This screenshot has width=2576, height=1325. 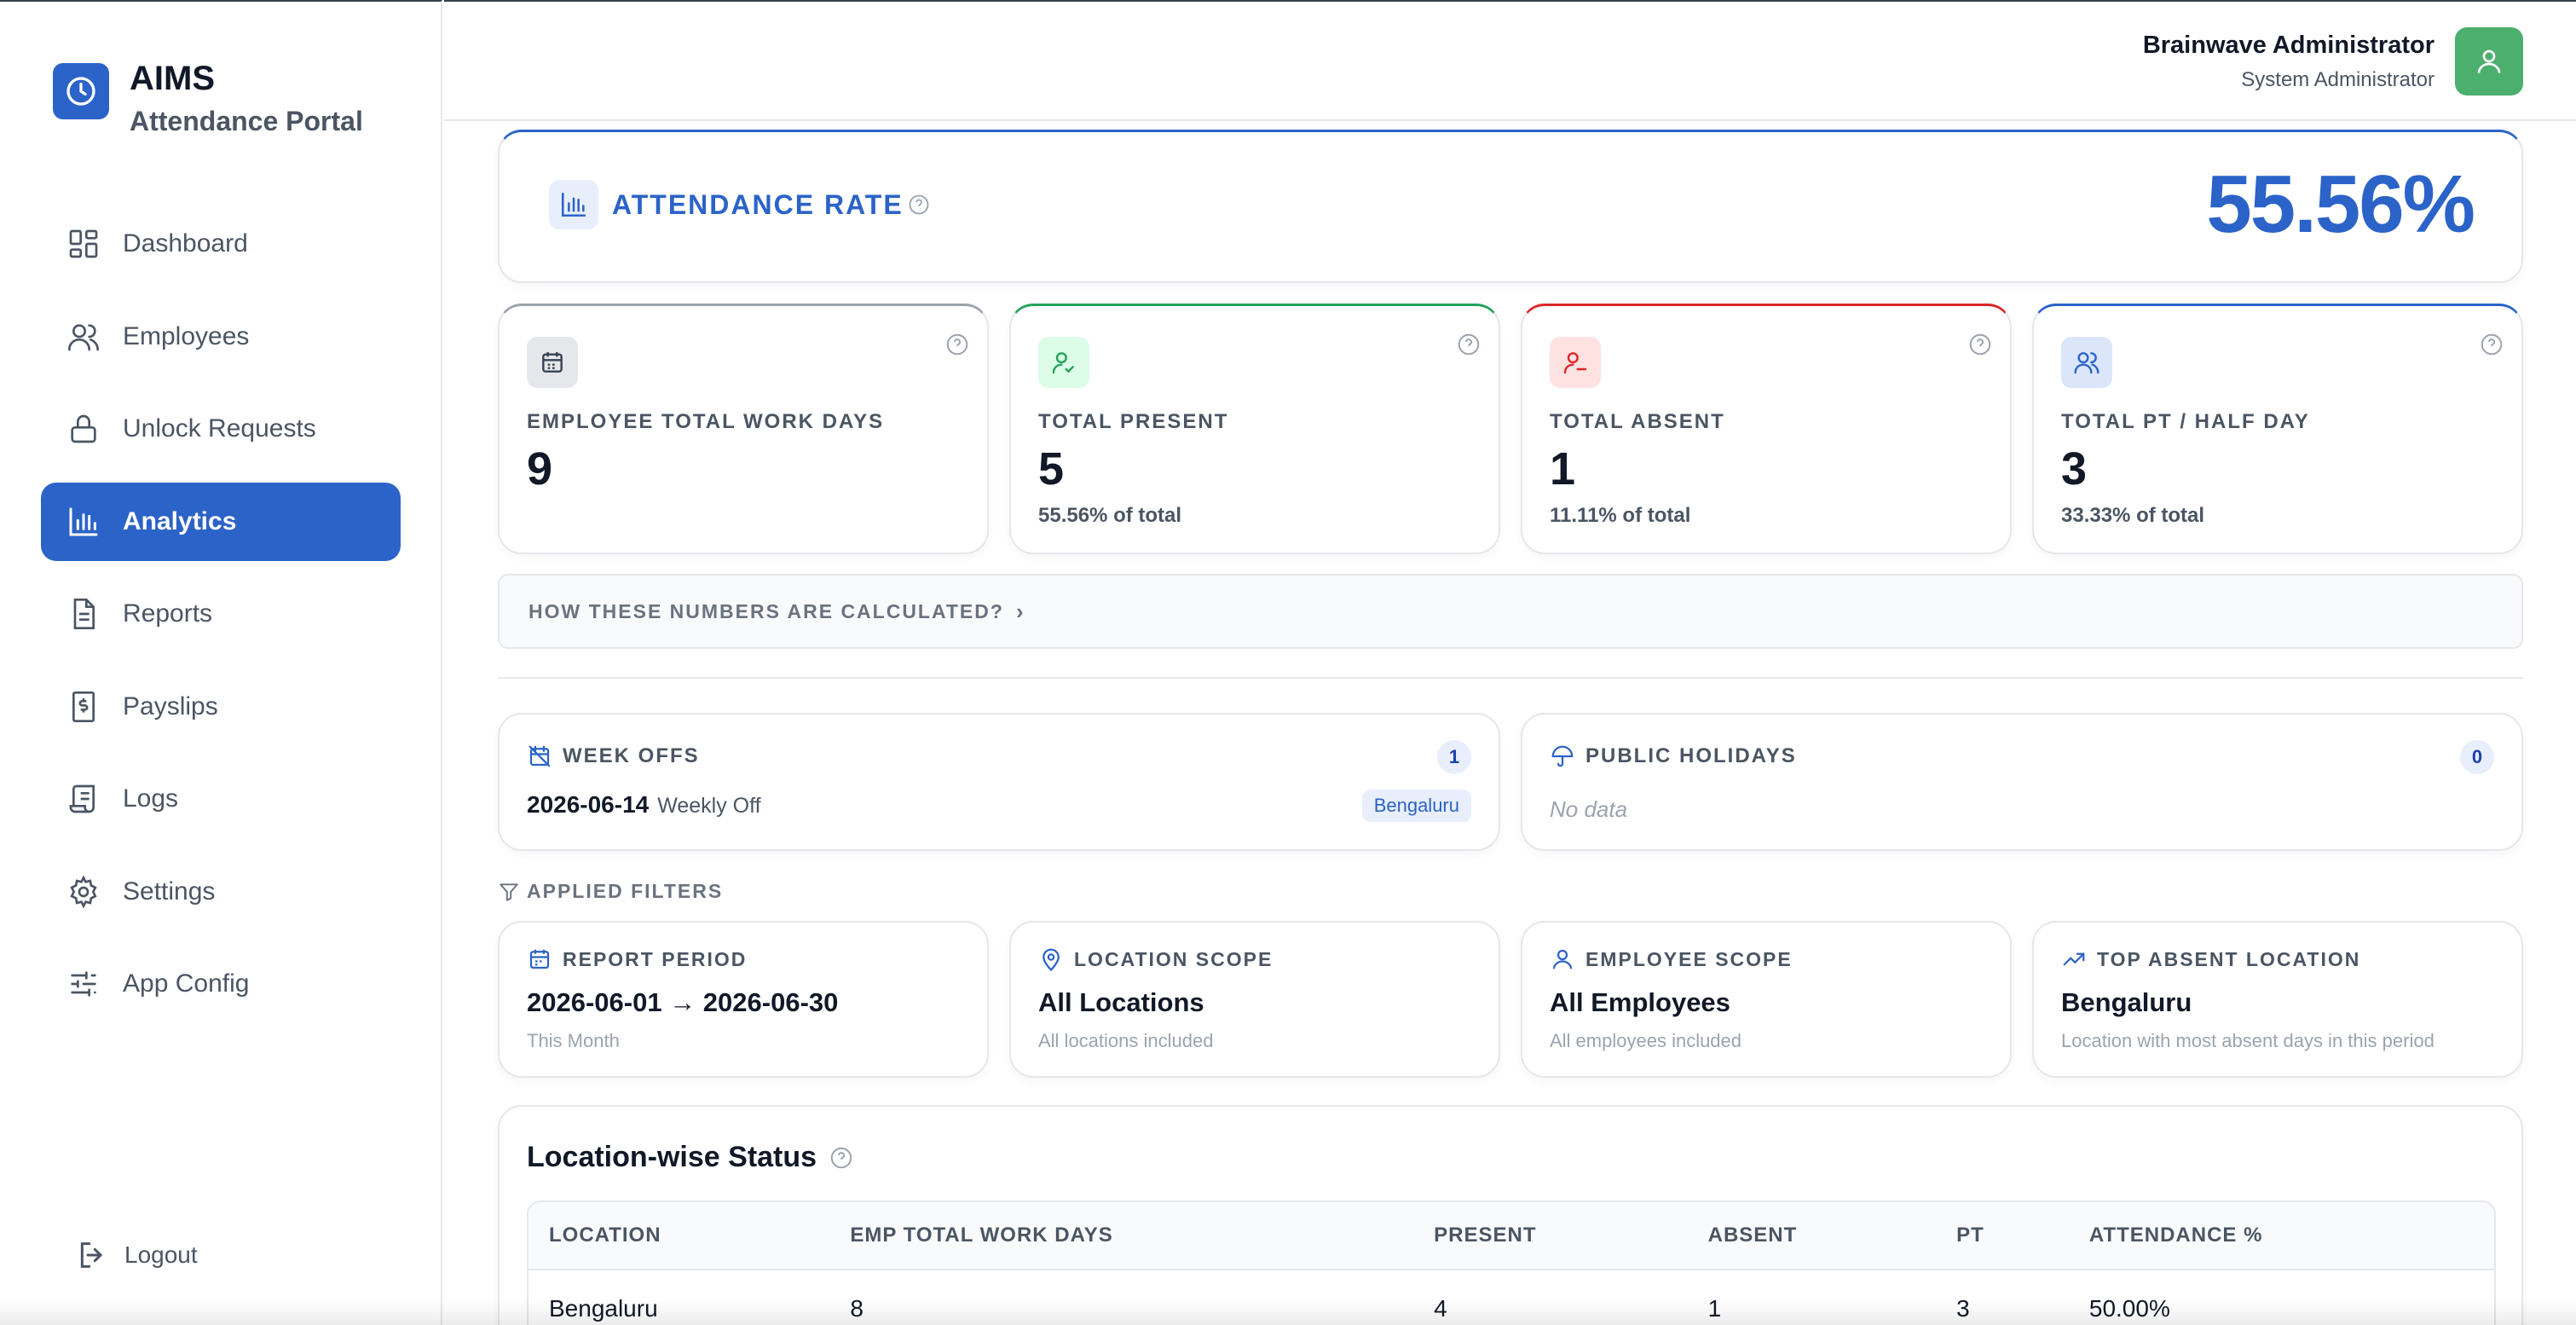 What do you see at coordinates (631, 756) in the screenshot?
I see `week-offs-title: WEEK OFFS` at bounding box center [631, 756].